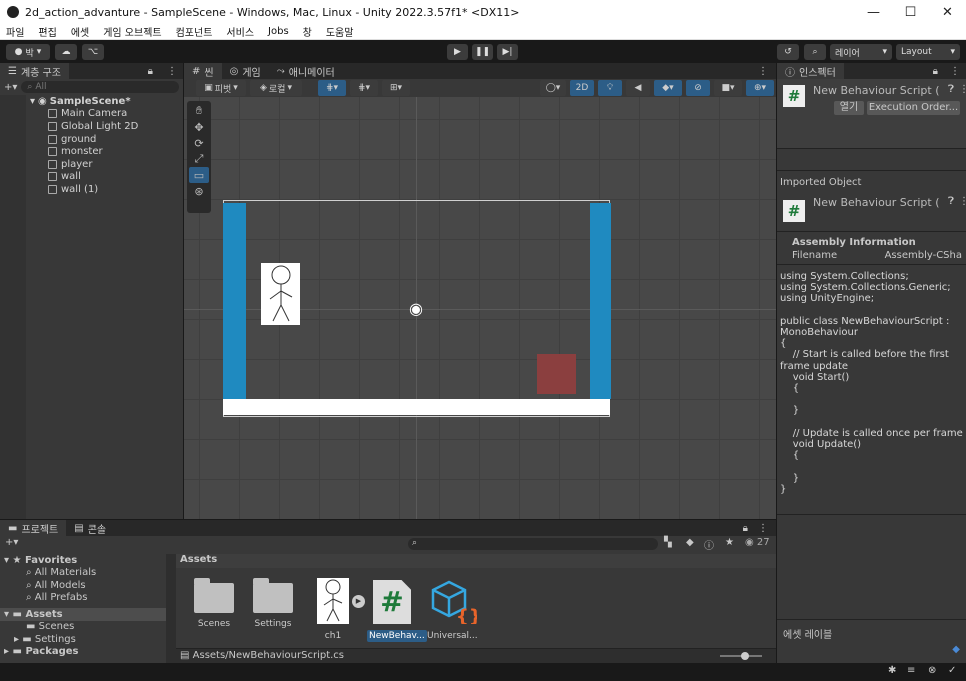  Describe the element at coordinates (15, 31) in the screenshot. I see `menu-file: 파일` at that location.